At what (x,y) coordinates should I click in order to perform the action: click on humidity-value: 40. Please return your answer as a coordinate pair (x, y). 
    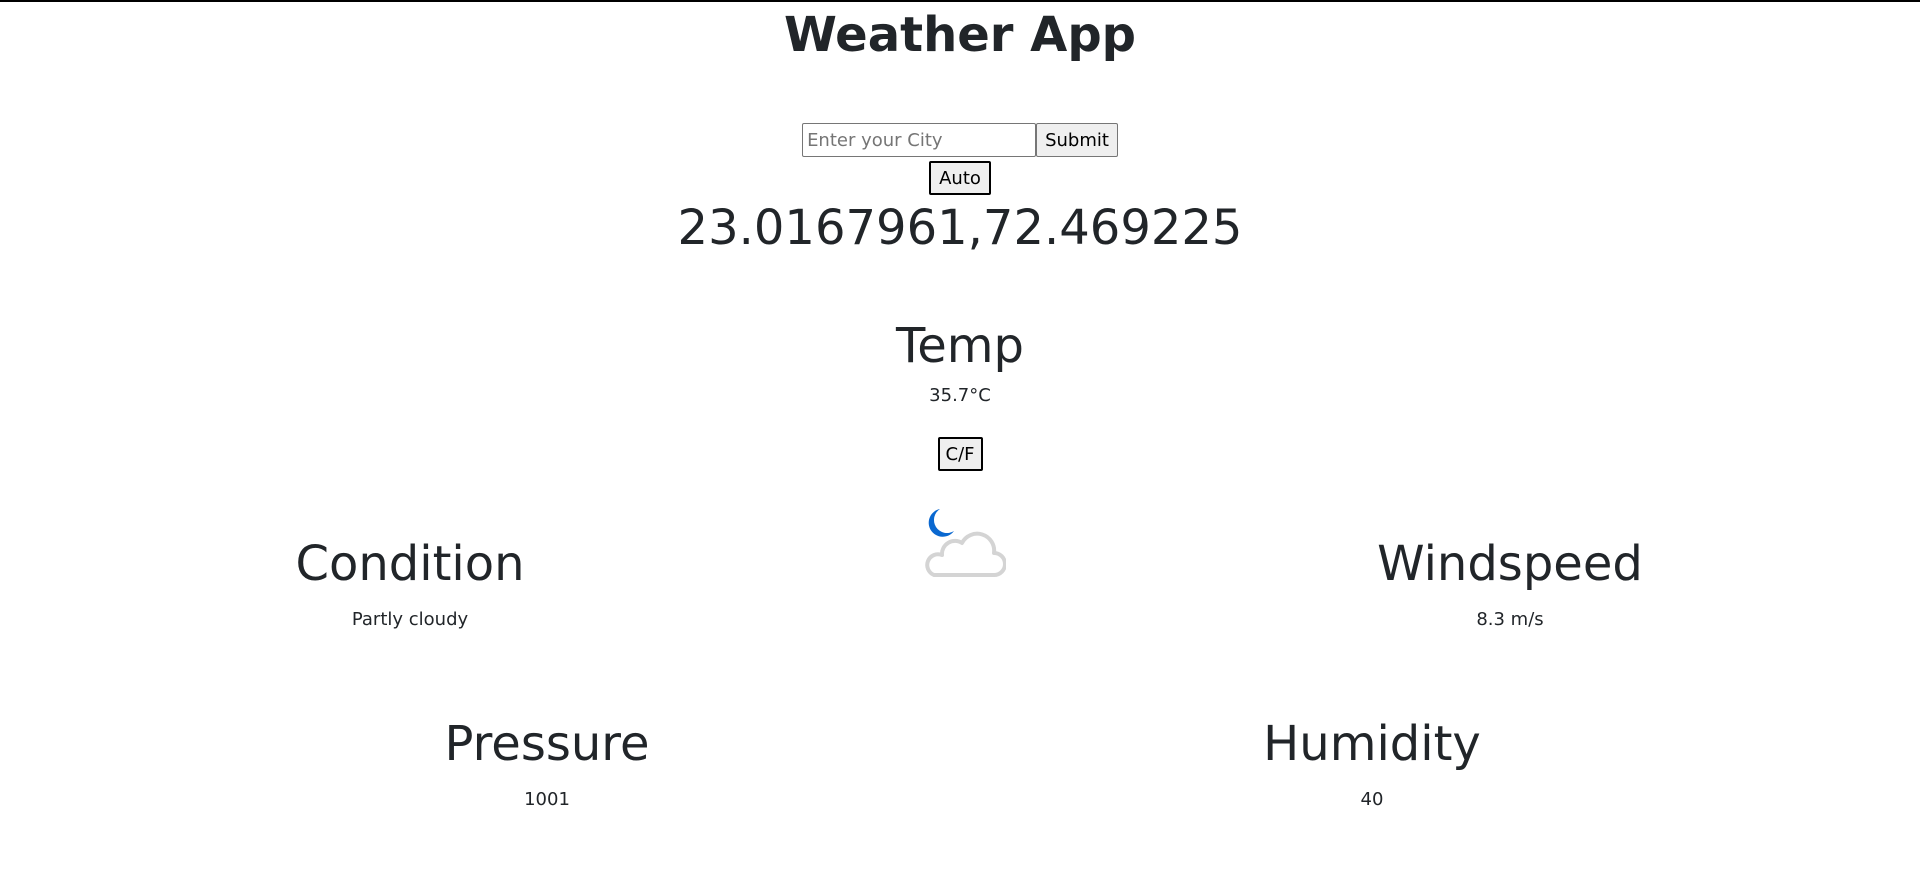
    Looking at the image, I should click on (1372, 799).